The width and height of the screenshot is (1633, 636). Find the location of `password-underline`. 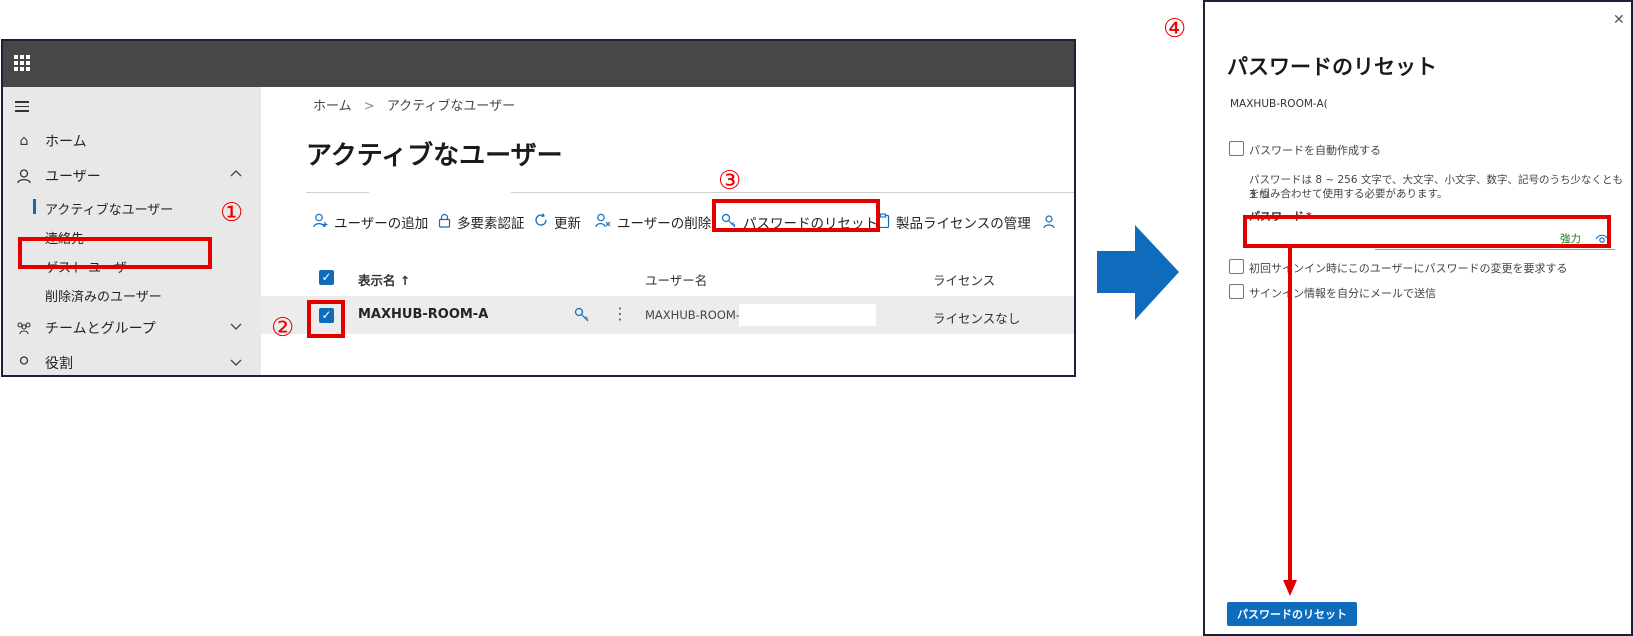

password-underline is located at coordinates (1495, 249).